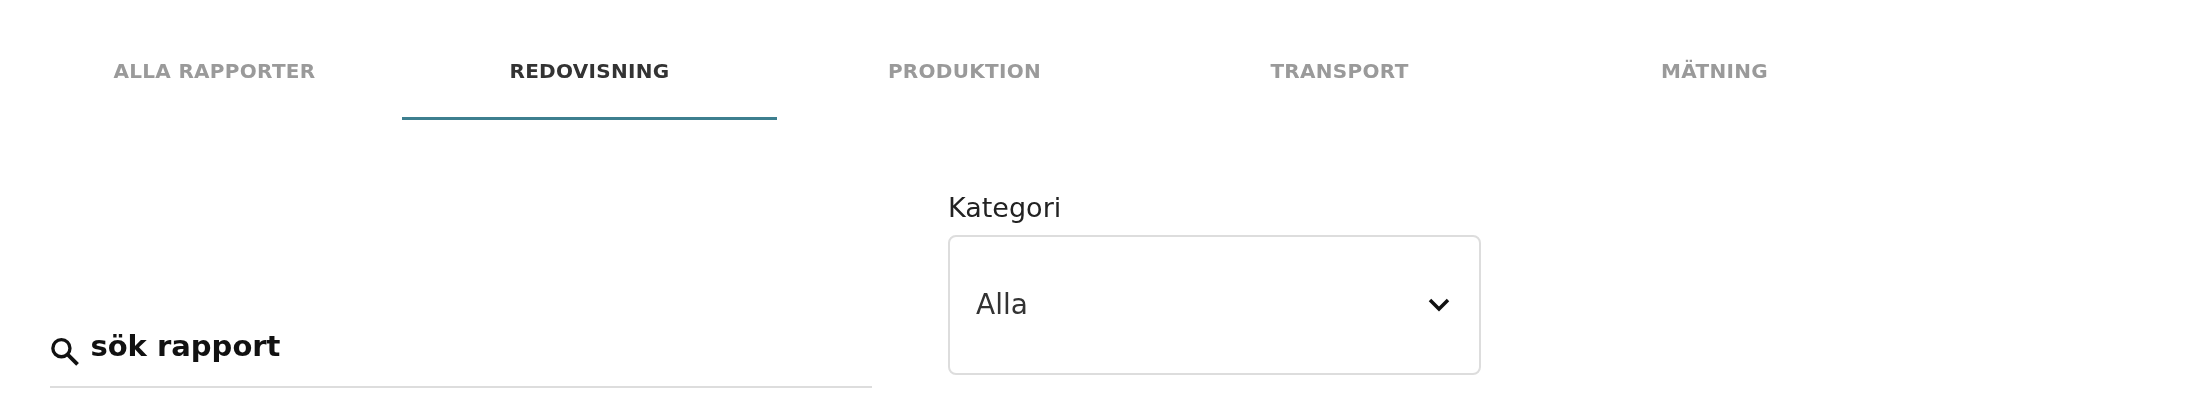  Describe the element at coordinates (1214, 304) in the screenshot. I see `category-select: Alla` at that location.